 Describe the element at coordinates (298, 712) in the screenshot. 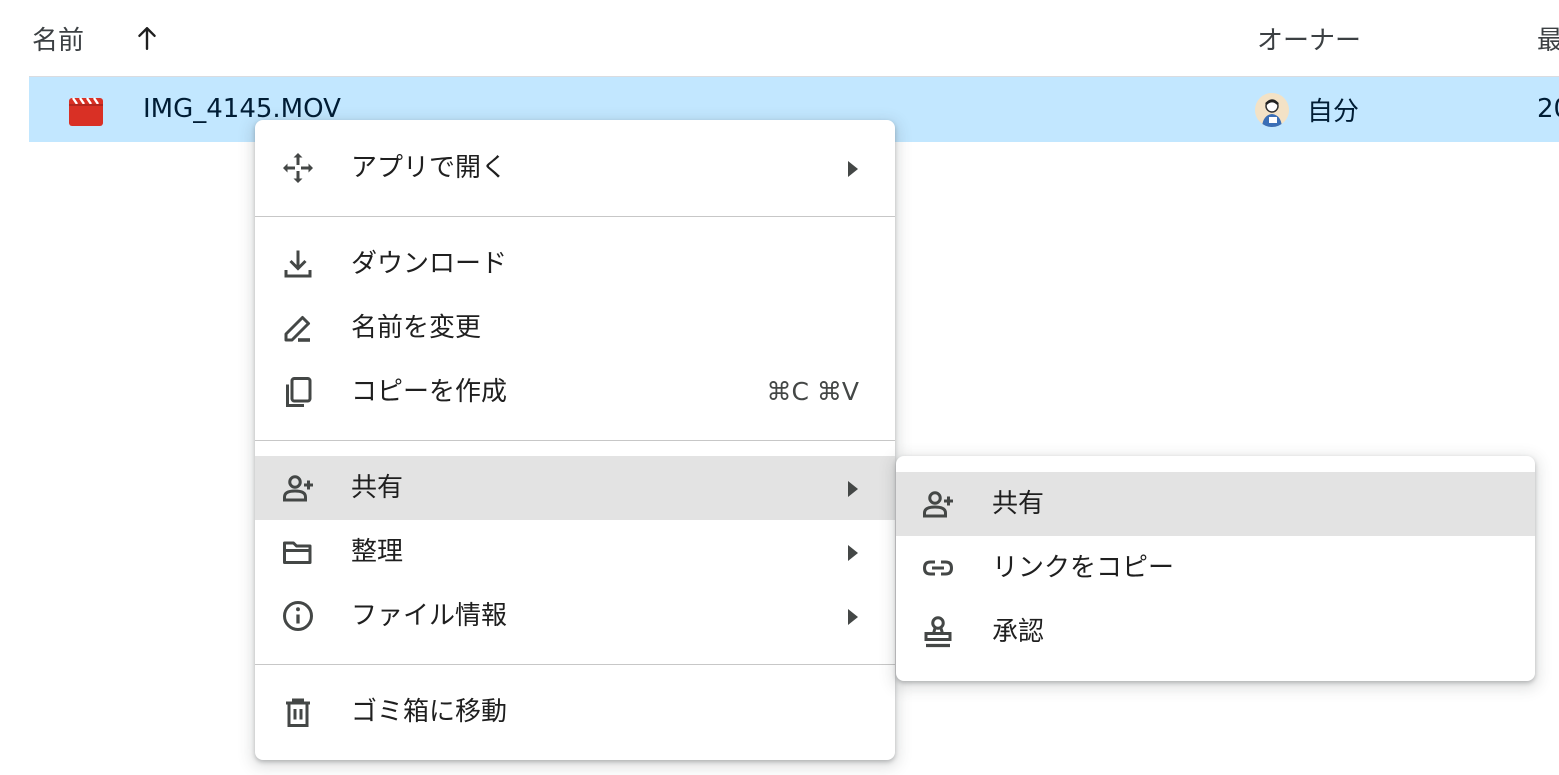

I see `trash-icon` at that location.